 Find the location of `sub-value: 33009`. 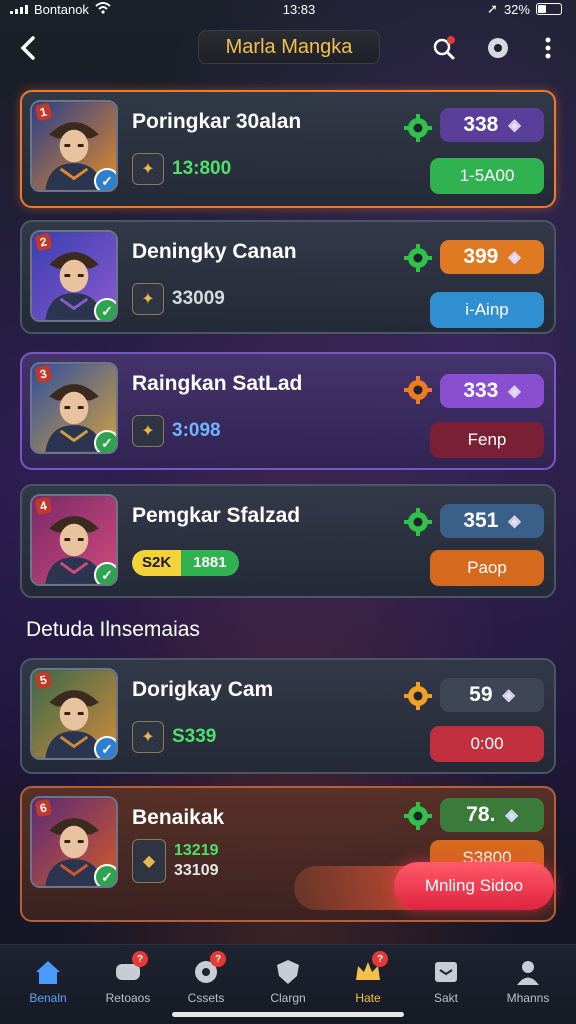

sub-value: 33009 is located at coordinates (198, 298).